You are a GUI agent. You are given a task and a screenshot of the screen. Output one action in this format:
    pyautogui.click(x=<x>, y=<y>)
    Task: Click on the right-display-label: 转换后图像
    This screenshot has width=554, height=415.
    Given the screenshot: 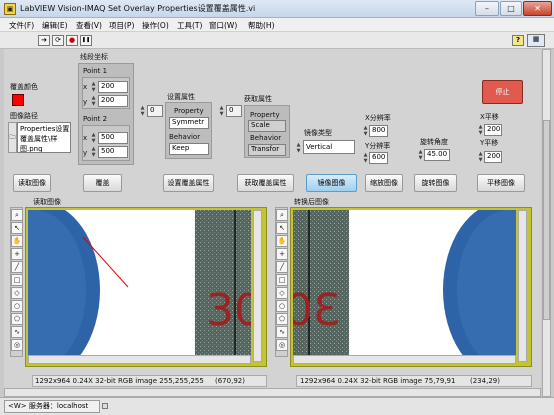 What is the action you would take?
    pyautogui.click(x=311, y=202)
    